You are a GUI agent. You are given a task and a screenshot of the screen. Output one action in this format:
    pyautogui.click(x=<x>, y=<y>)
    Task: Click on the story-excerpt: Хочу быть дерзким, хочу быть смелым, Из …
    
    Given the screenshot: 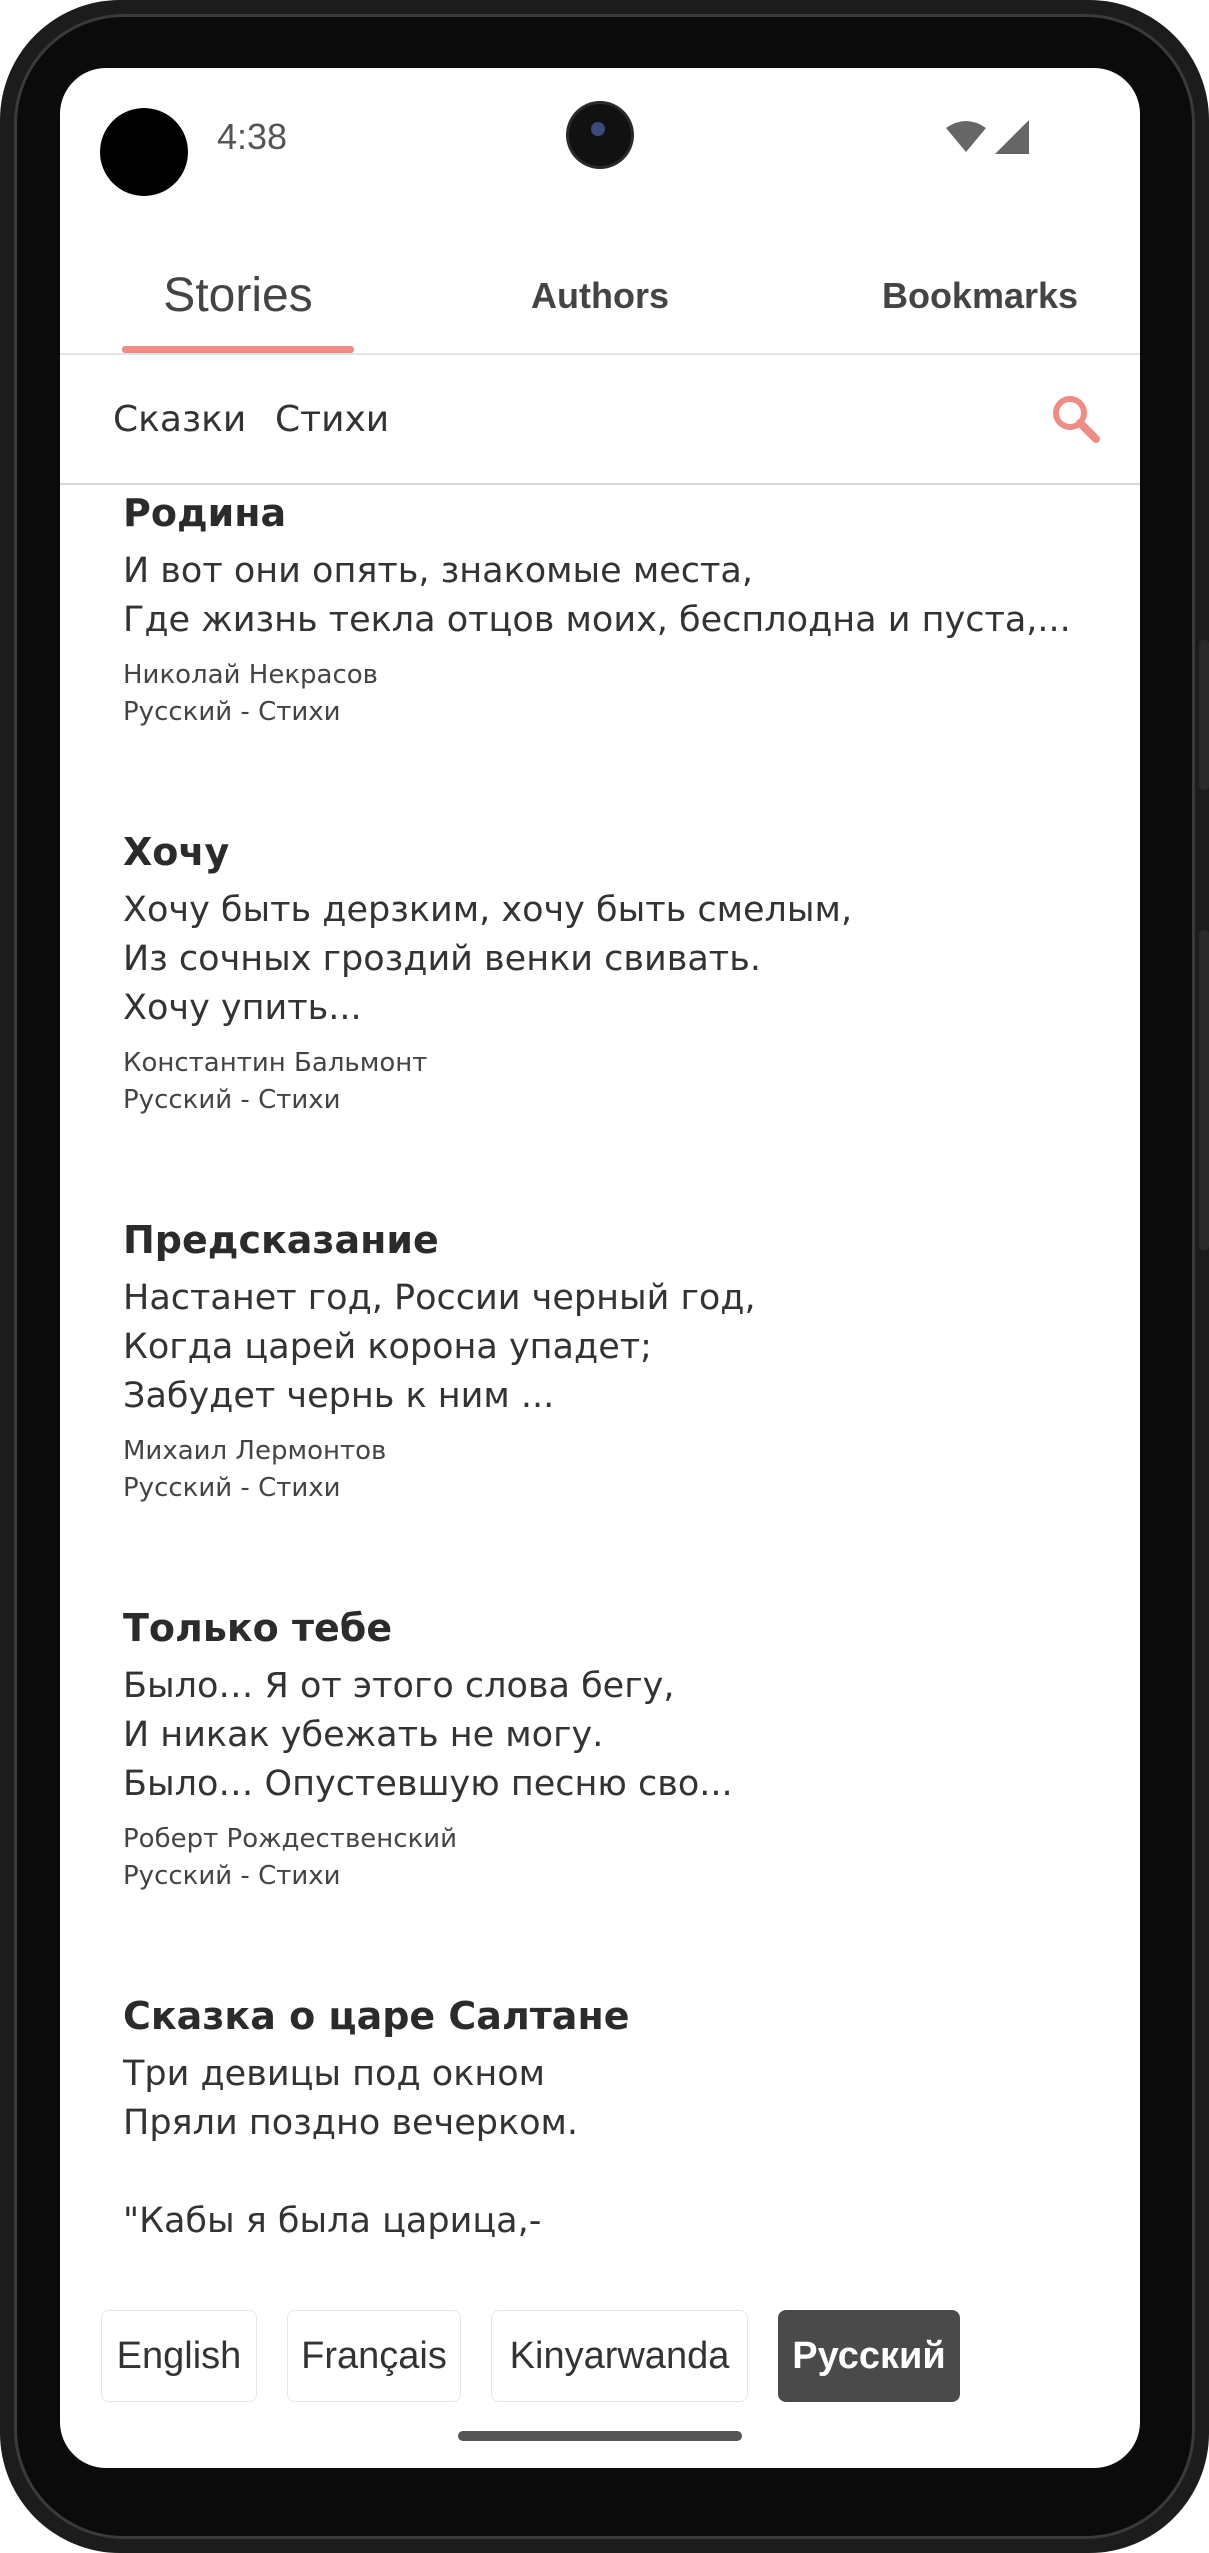 What is the action you would take?
    pyautogui.click(x=488, y=959)
    